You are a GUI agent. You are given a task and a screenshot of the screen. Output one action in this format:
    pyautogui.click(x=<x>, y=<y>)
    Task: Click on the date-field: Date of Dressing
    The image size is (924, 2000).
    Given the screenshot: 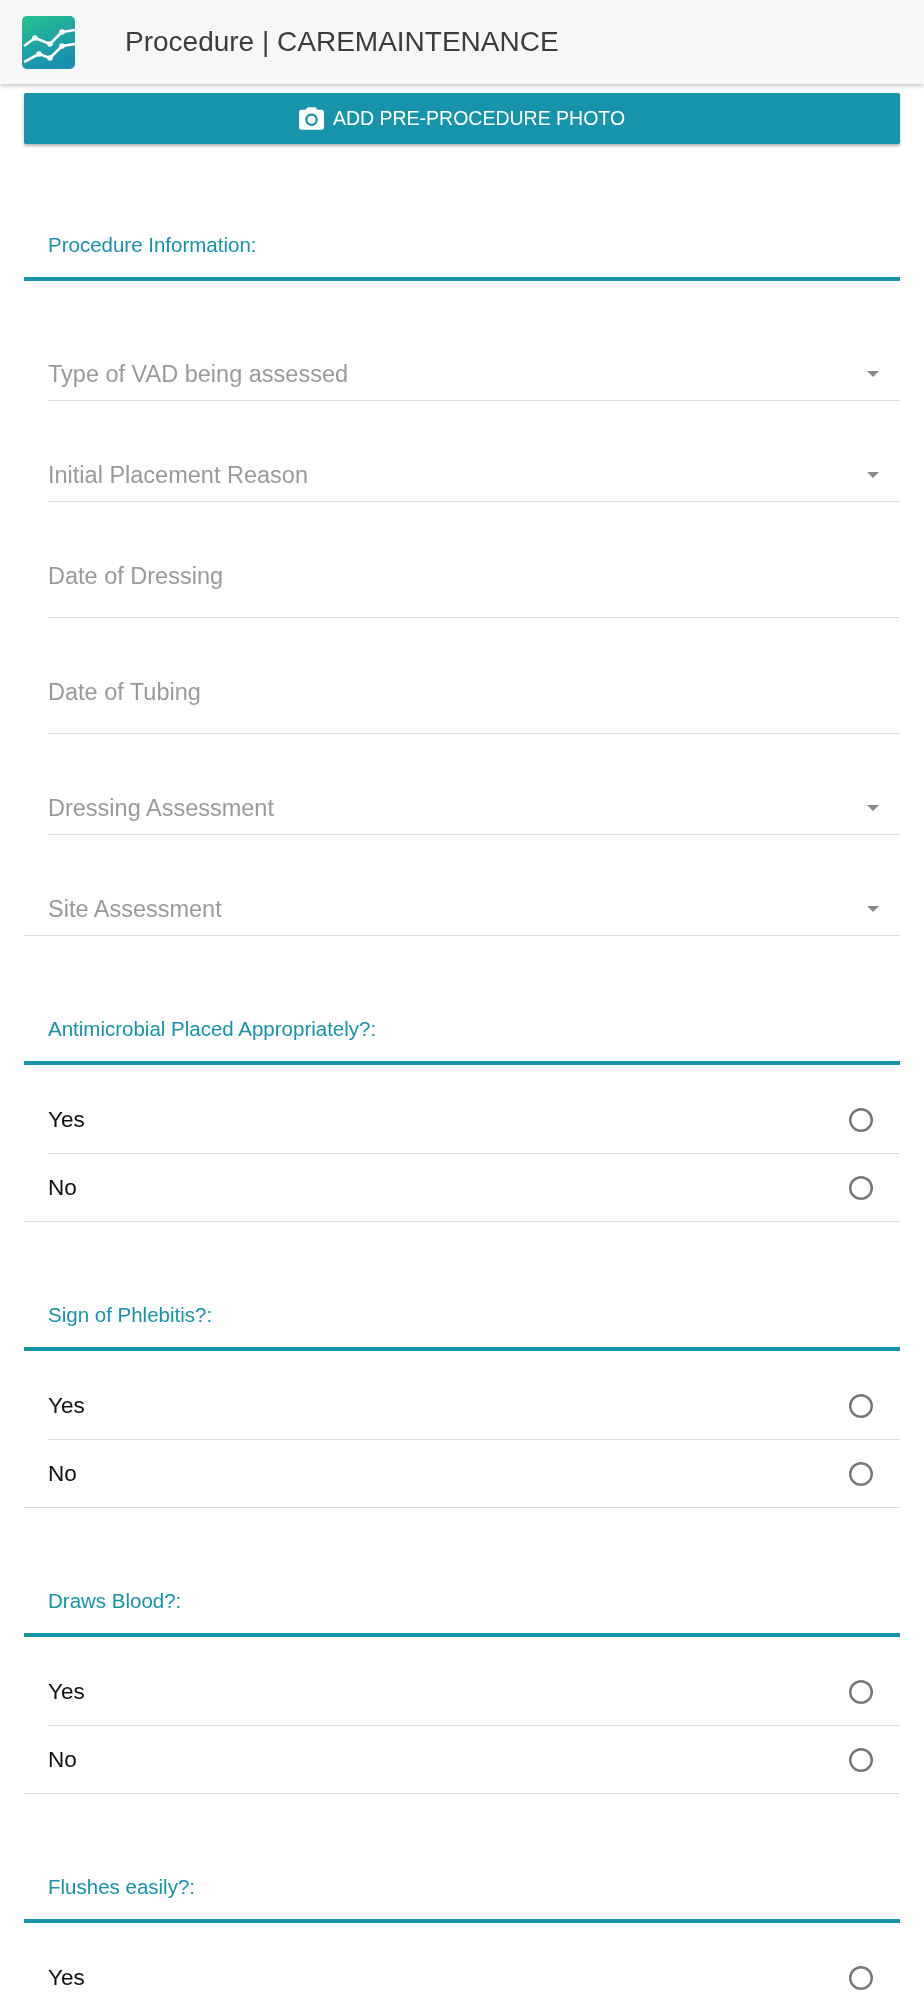 What is the action you would take?
    pyautogui.click(x=474, y=583)
    